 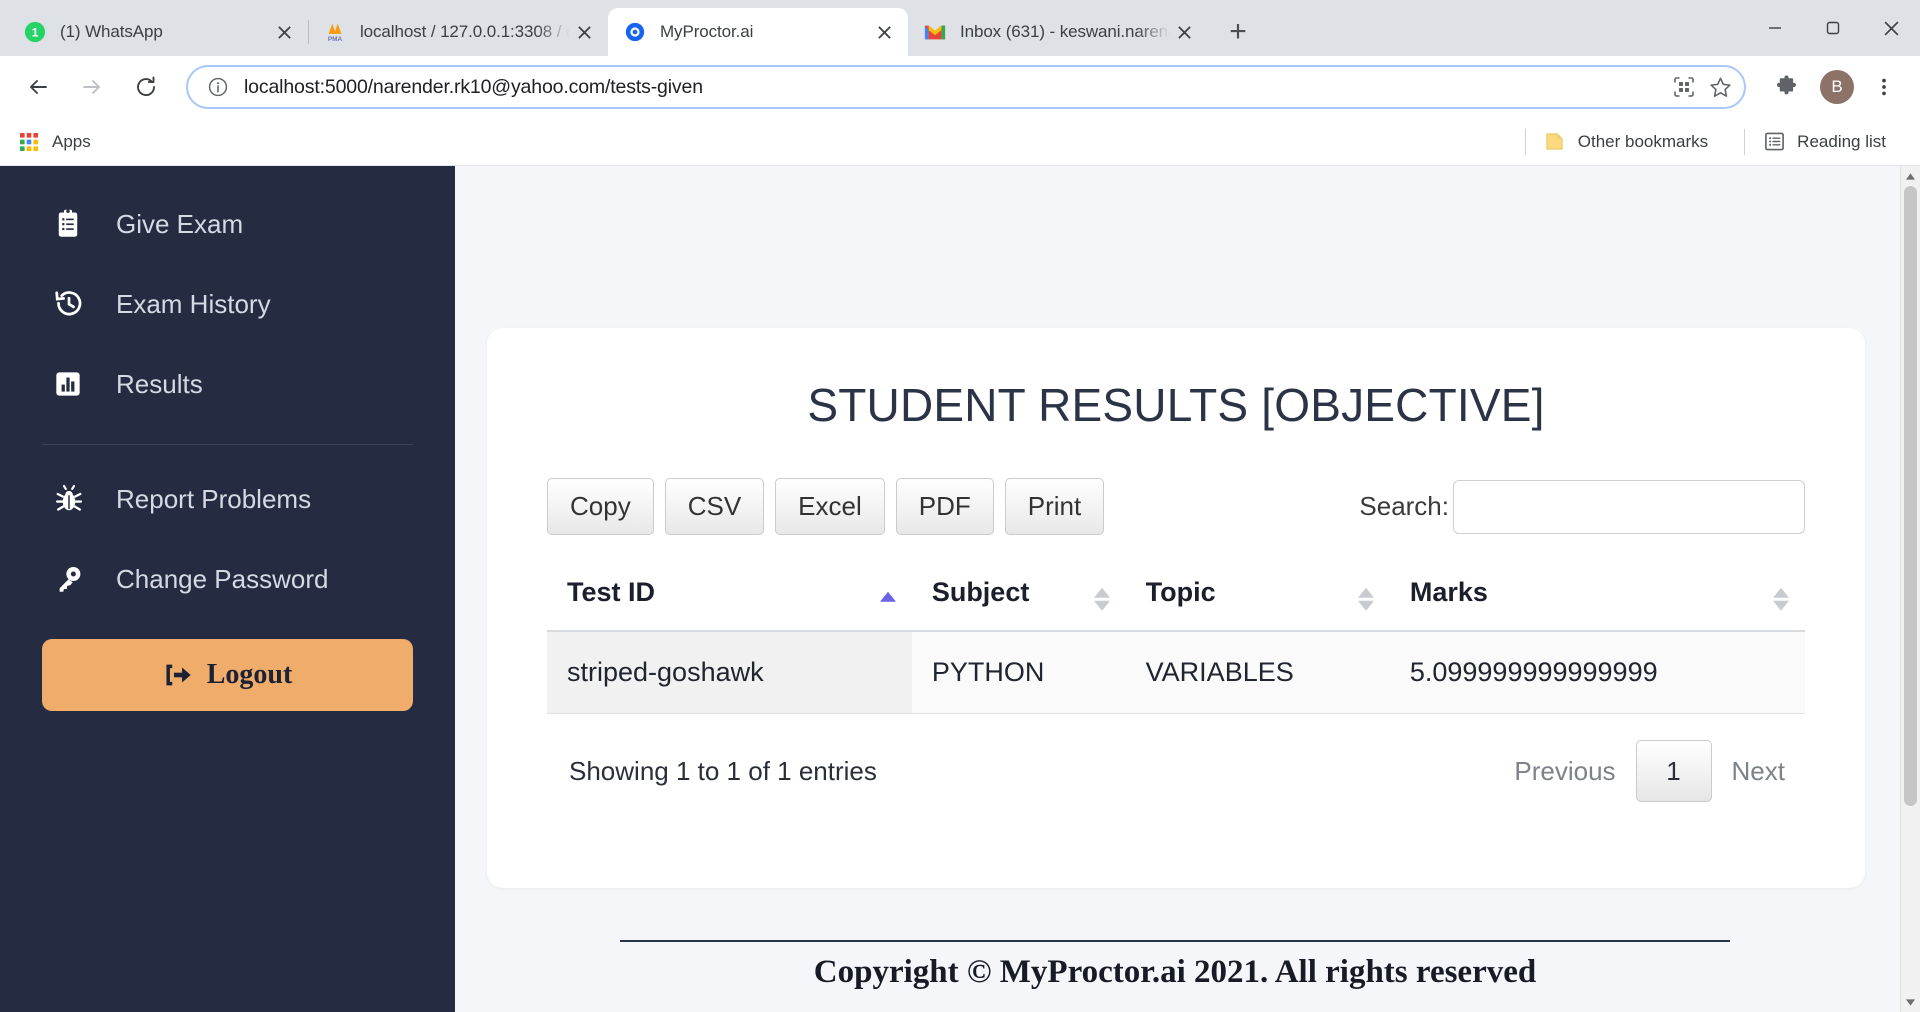 I want to click on sidebar-item-label: Report Problems, so click(x=214, y=498).